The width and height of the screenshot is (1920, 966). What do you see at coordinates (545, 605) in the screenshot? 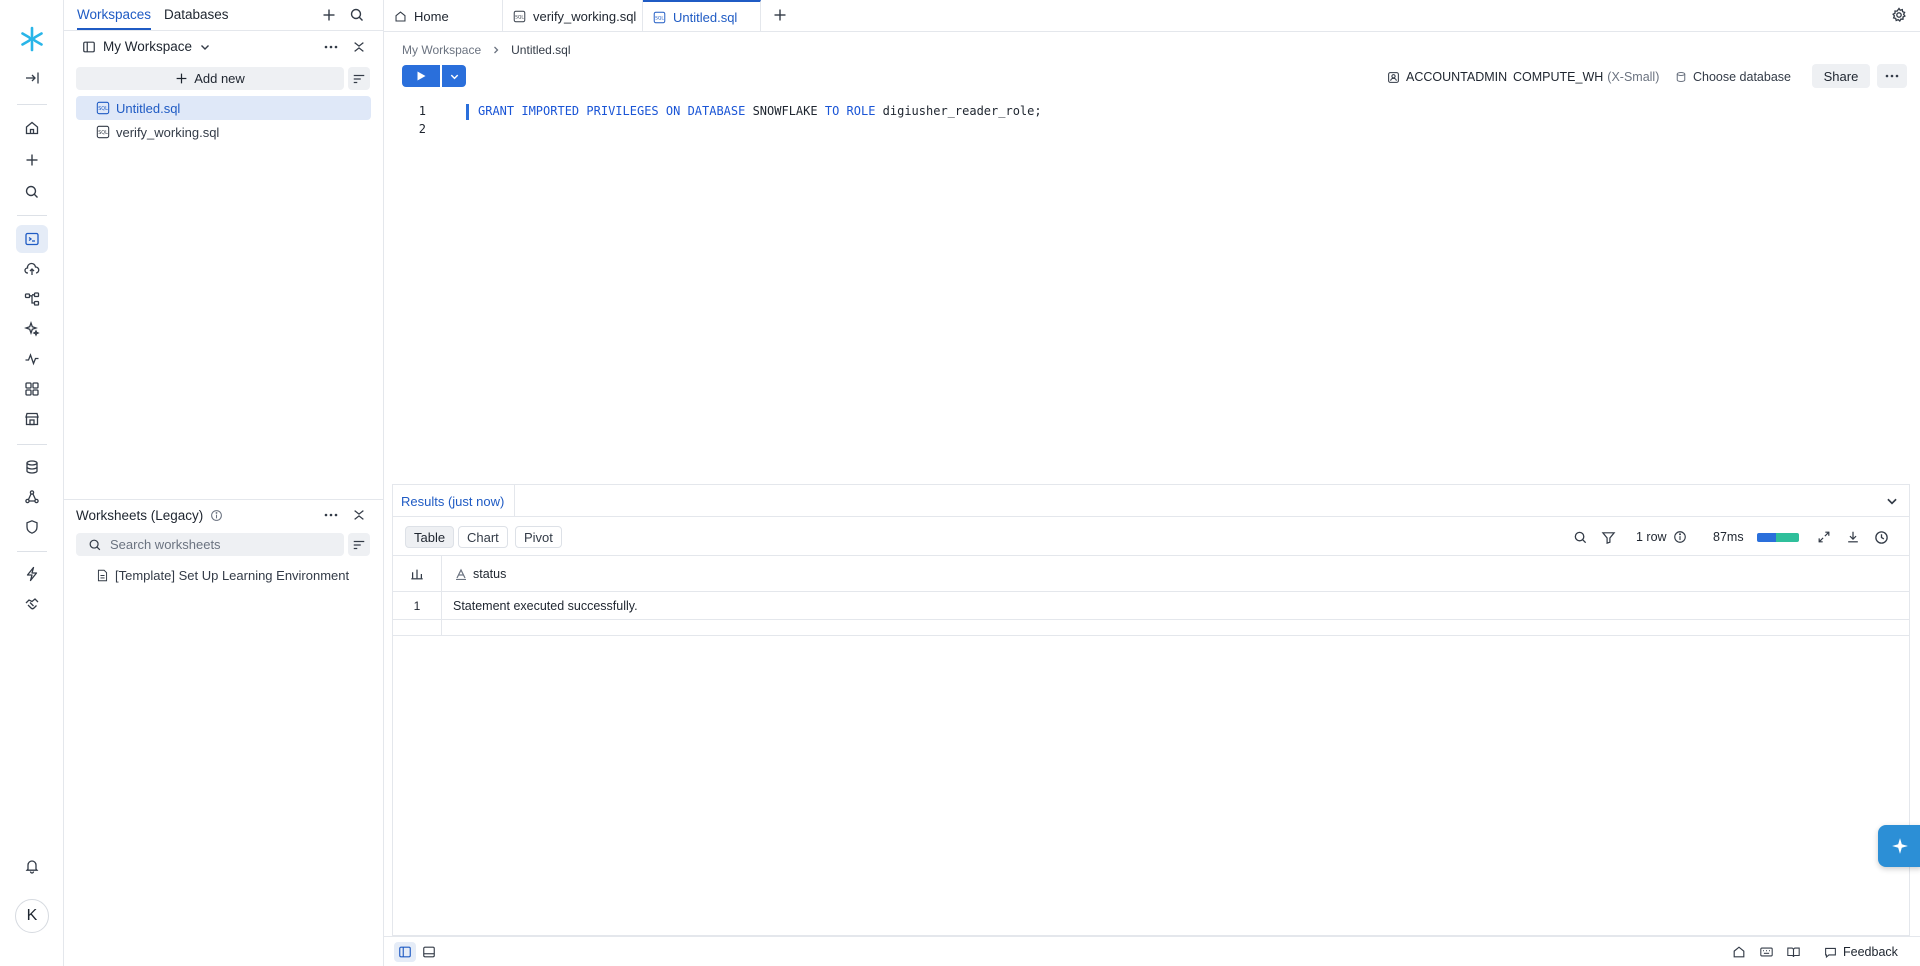
I see `status-cell: Statement executed successfully.` at bounding box center [545, 605].